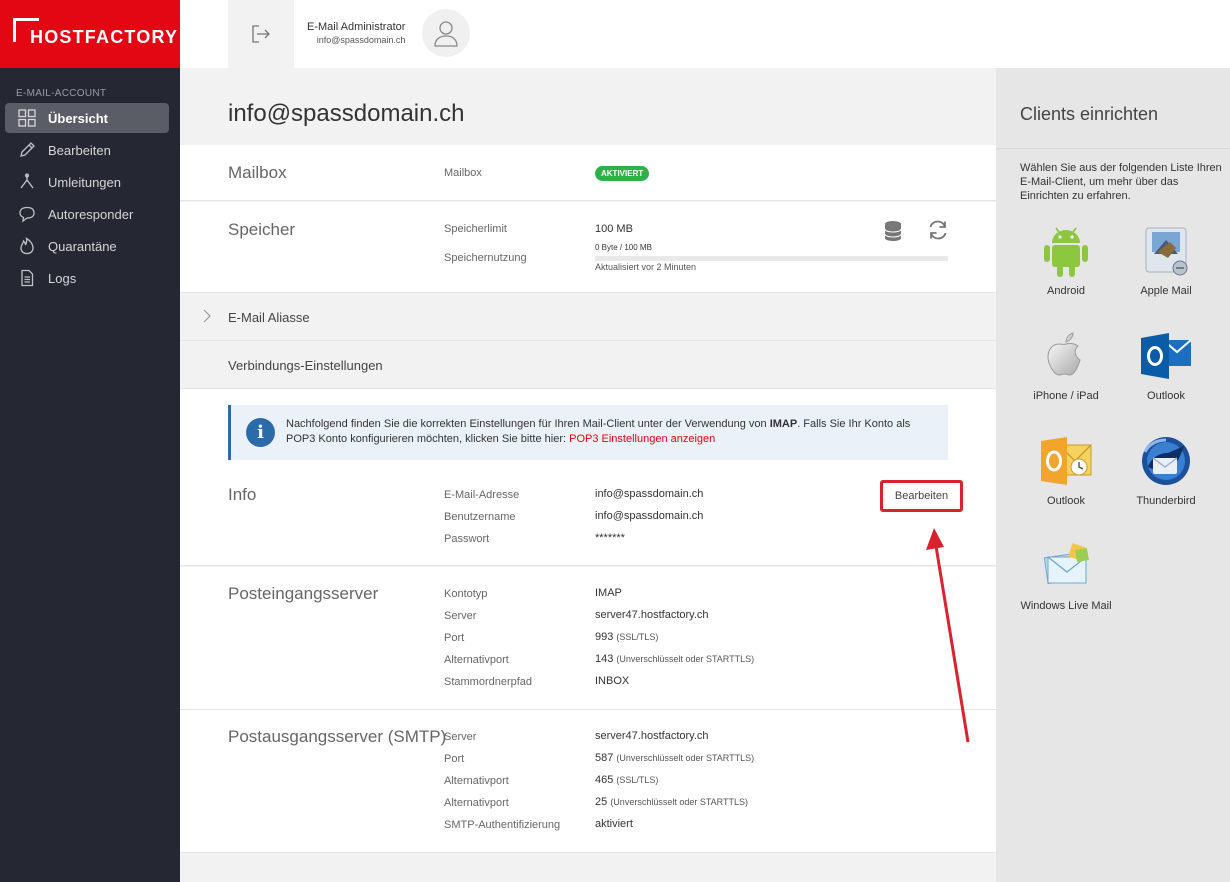 This screenshot has height=882, width=1230. What do you see at coordinates (637, 780) in the screenshot?
I see `outgoing-note: (SSL/TLS)` at bounding box center [637, 780].